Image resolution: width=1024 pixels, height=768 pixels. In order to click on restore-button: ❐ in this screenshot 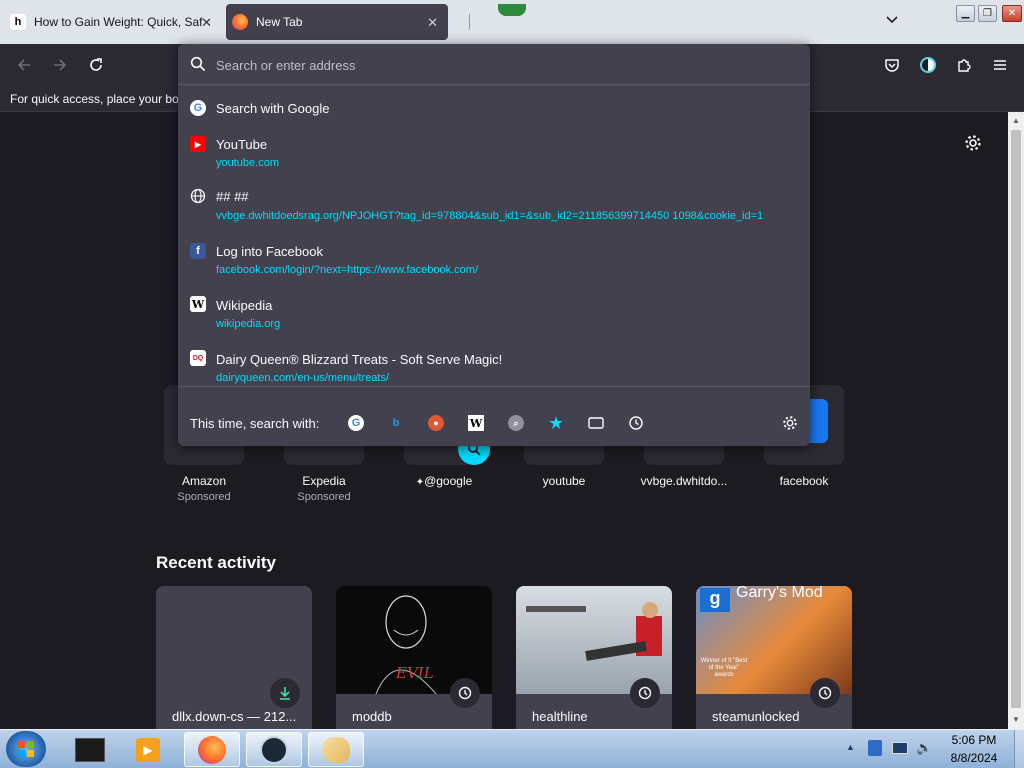, I will do `click(987, 13)`.